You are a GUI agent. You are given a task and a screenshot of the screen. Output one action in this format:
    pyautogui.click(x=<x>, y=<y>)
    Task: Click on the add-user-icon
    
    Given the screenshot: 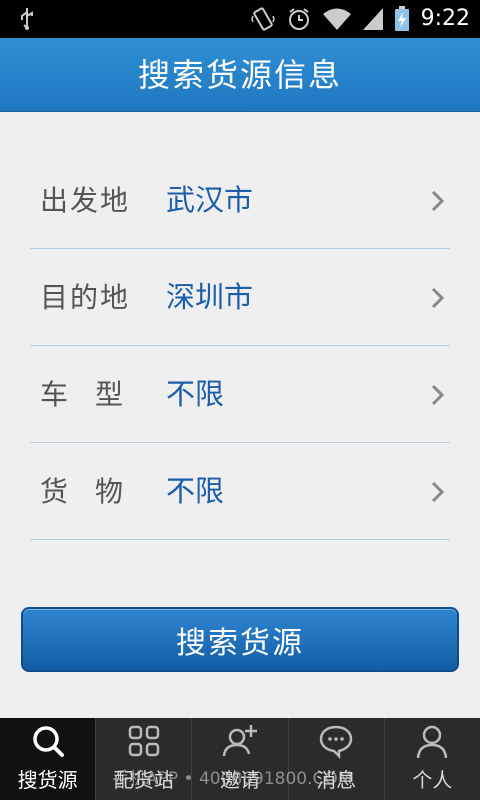 What is the action you would take?
    pyautogui.click(x=239, y=741)
    